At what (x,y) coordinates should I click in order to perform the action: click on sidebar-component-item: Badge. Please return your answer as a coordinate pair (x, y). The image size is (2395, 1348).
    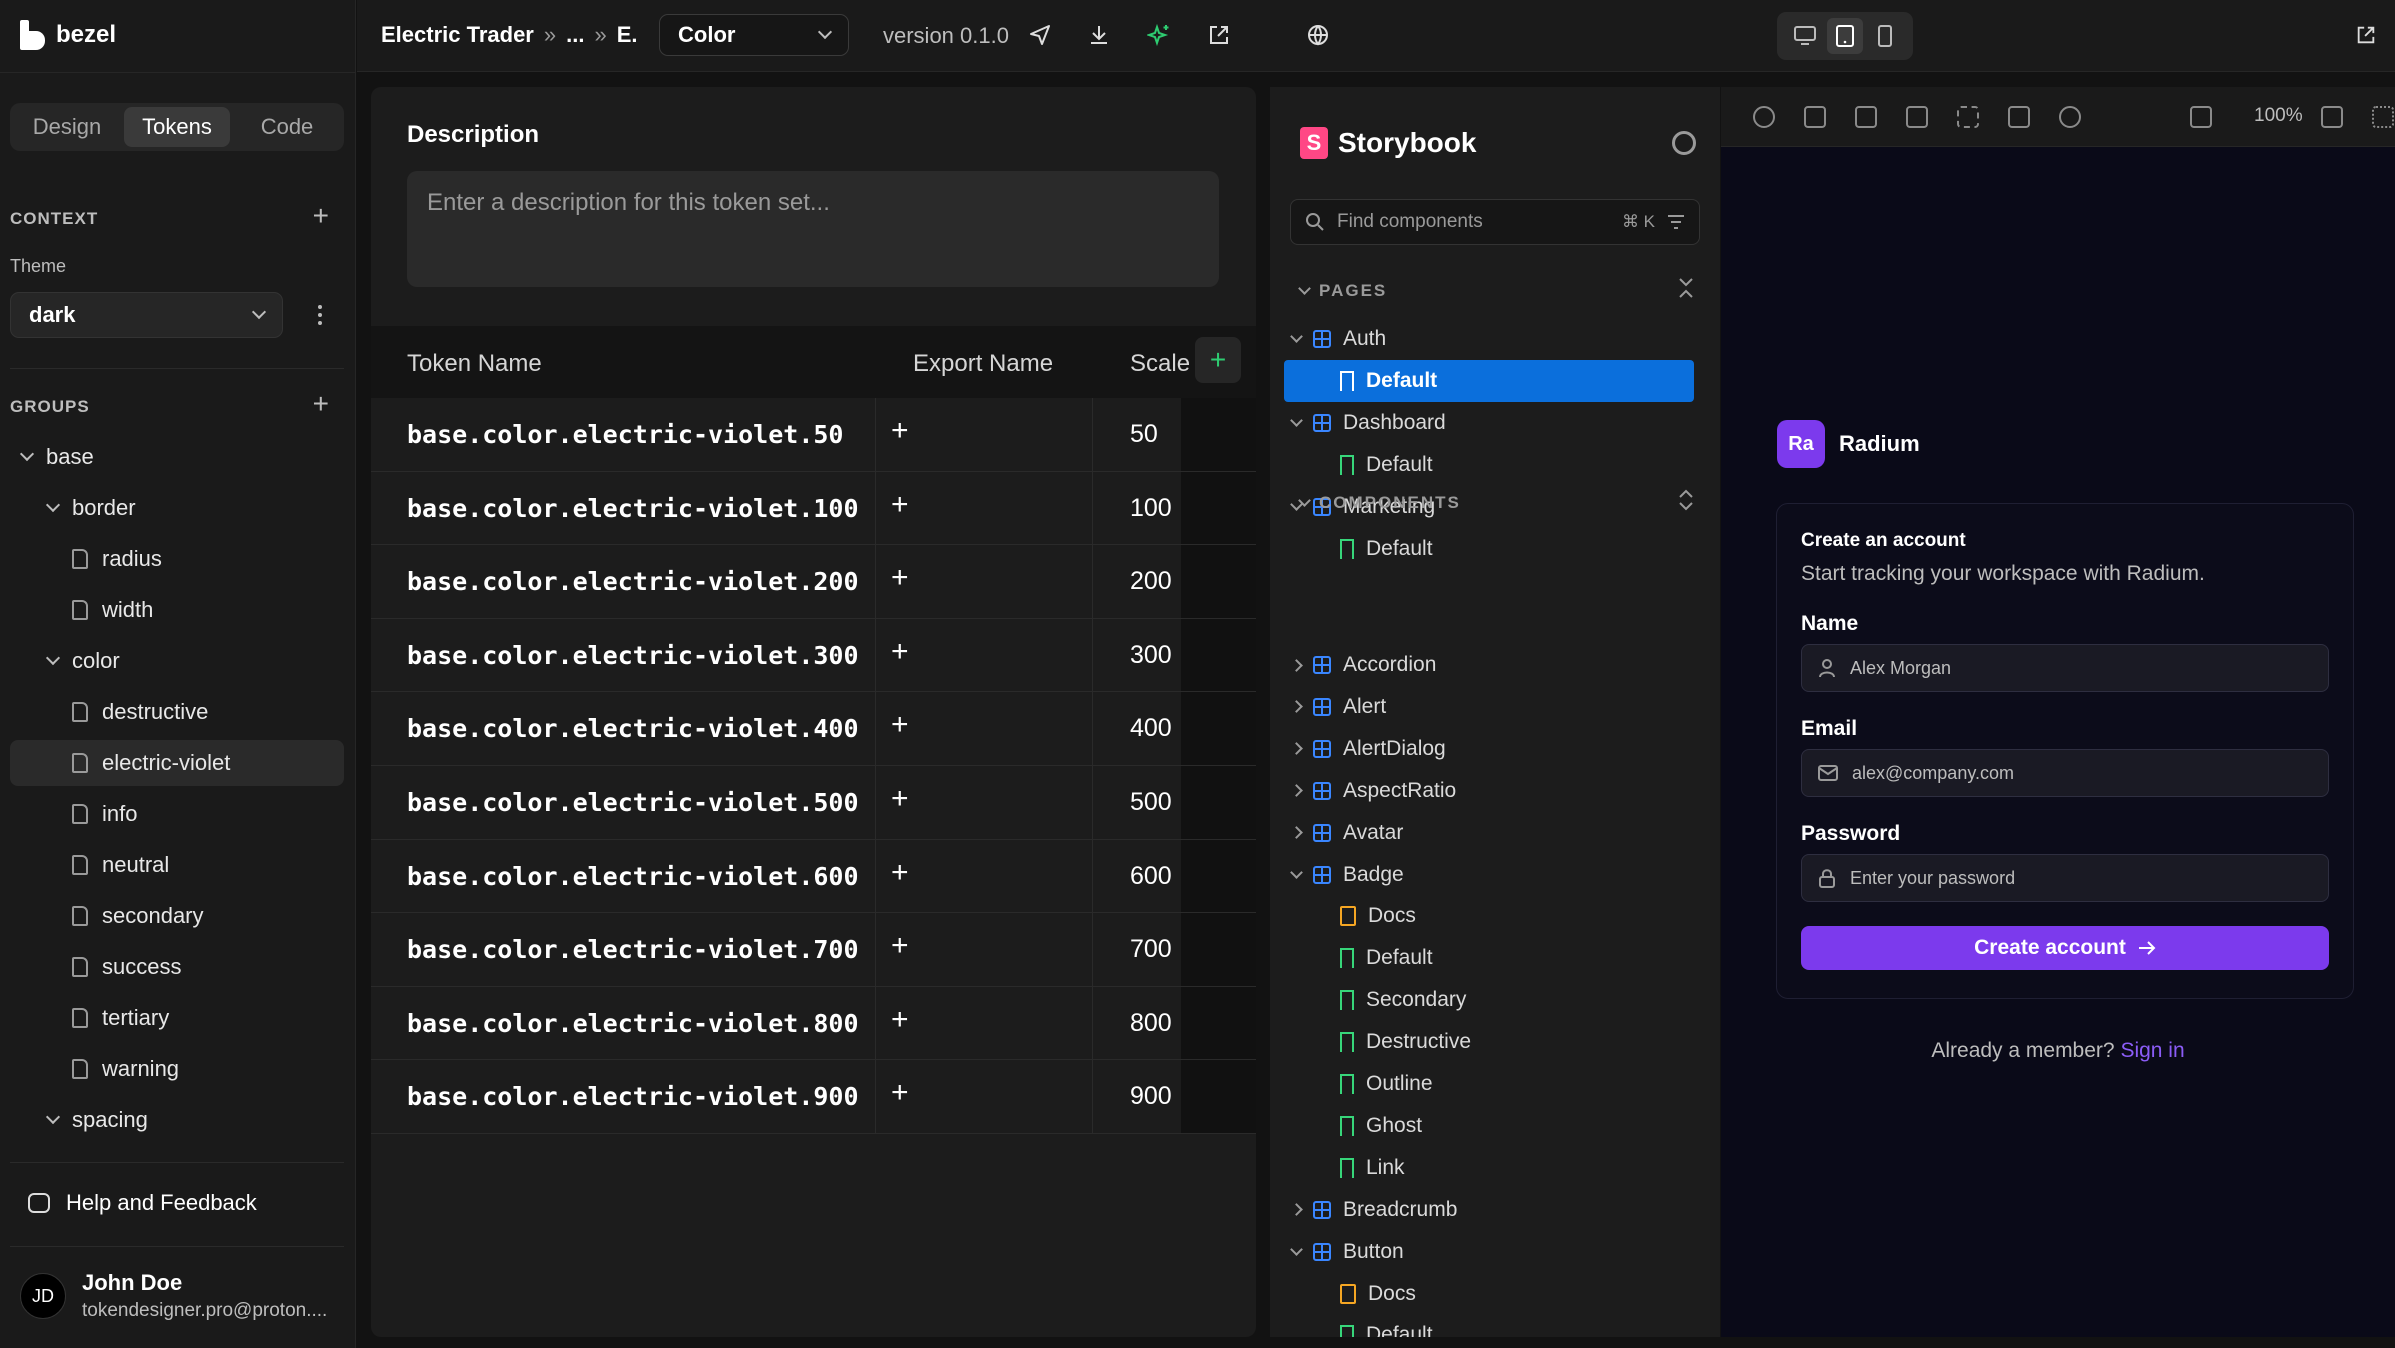
    Looking at the image, I should click on (1347, 875).